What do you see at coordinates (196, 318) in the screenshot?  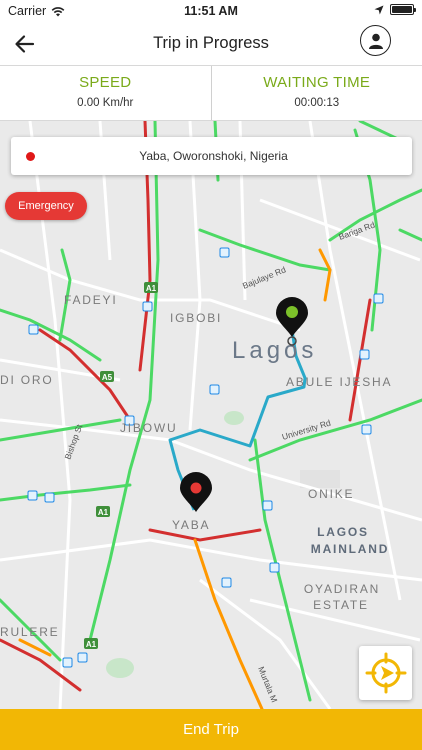 I see `map-label-igbobi: IGBOBI` at bounding box center [196, 318].